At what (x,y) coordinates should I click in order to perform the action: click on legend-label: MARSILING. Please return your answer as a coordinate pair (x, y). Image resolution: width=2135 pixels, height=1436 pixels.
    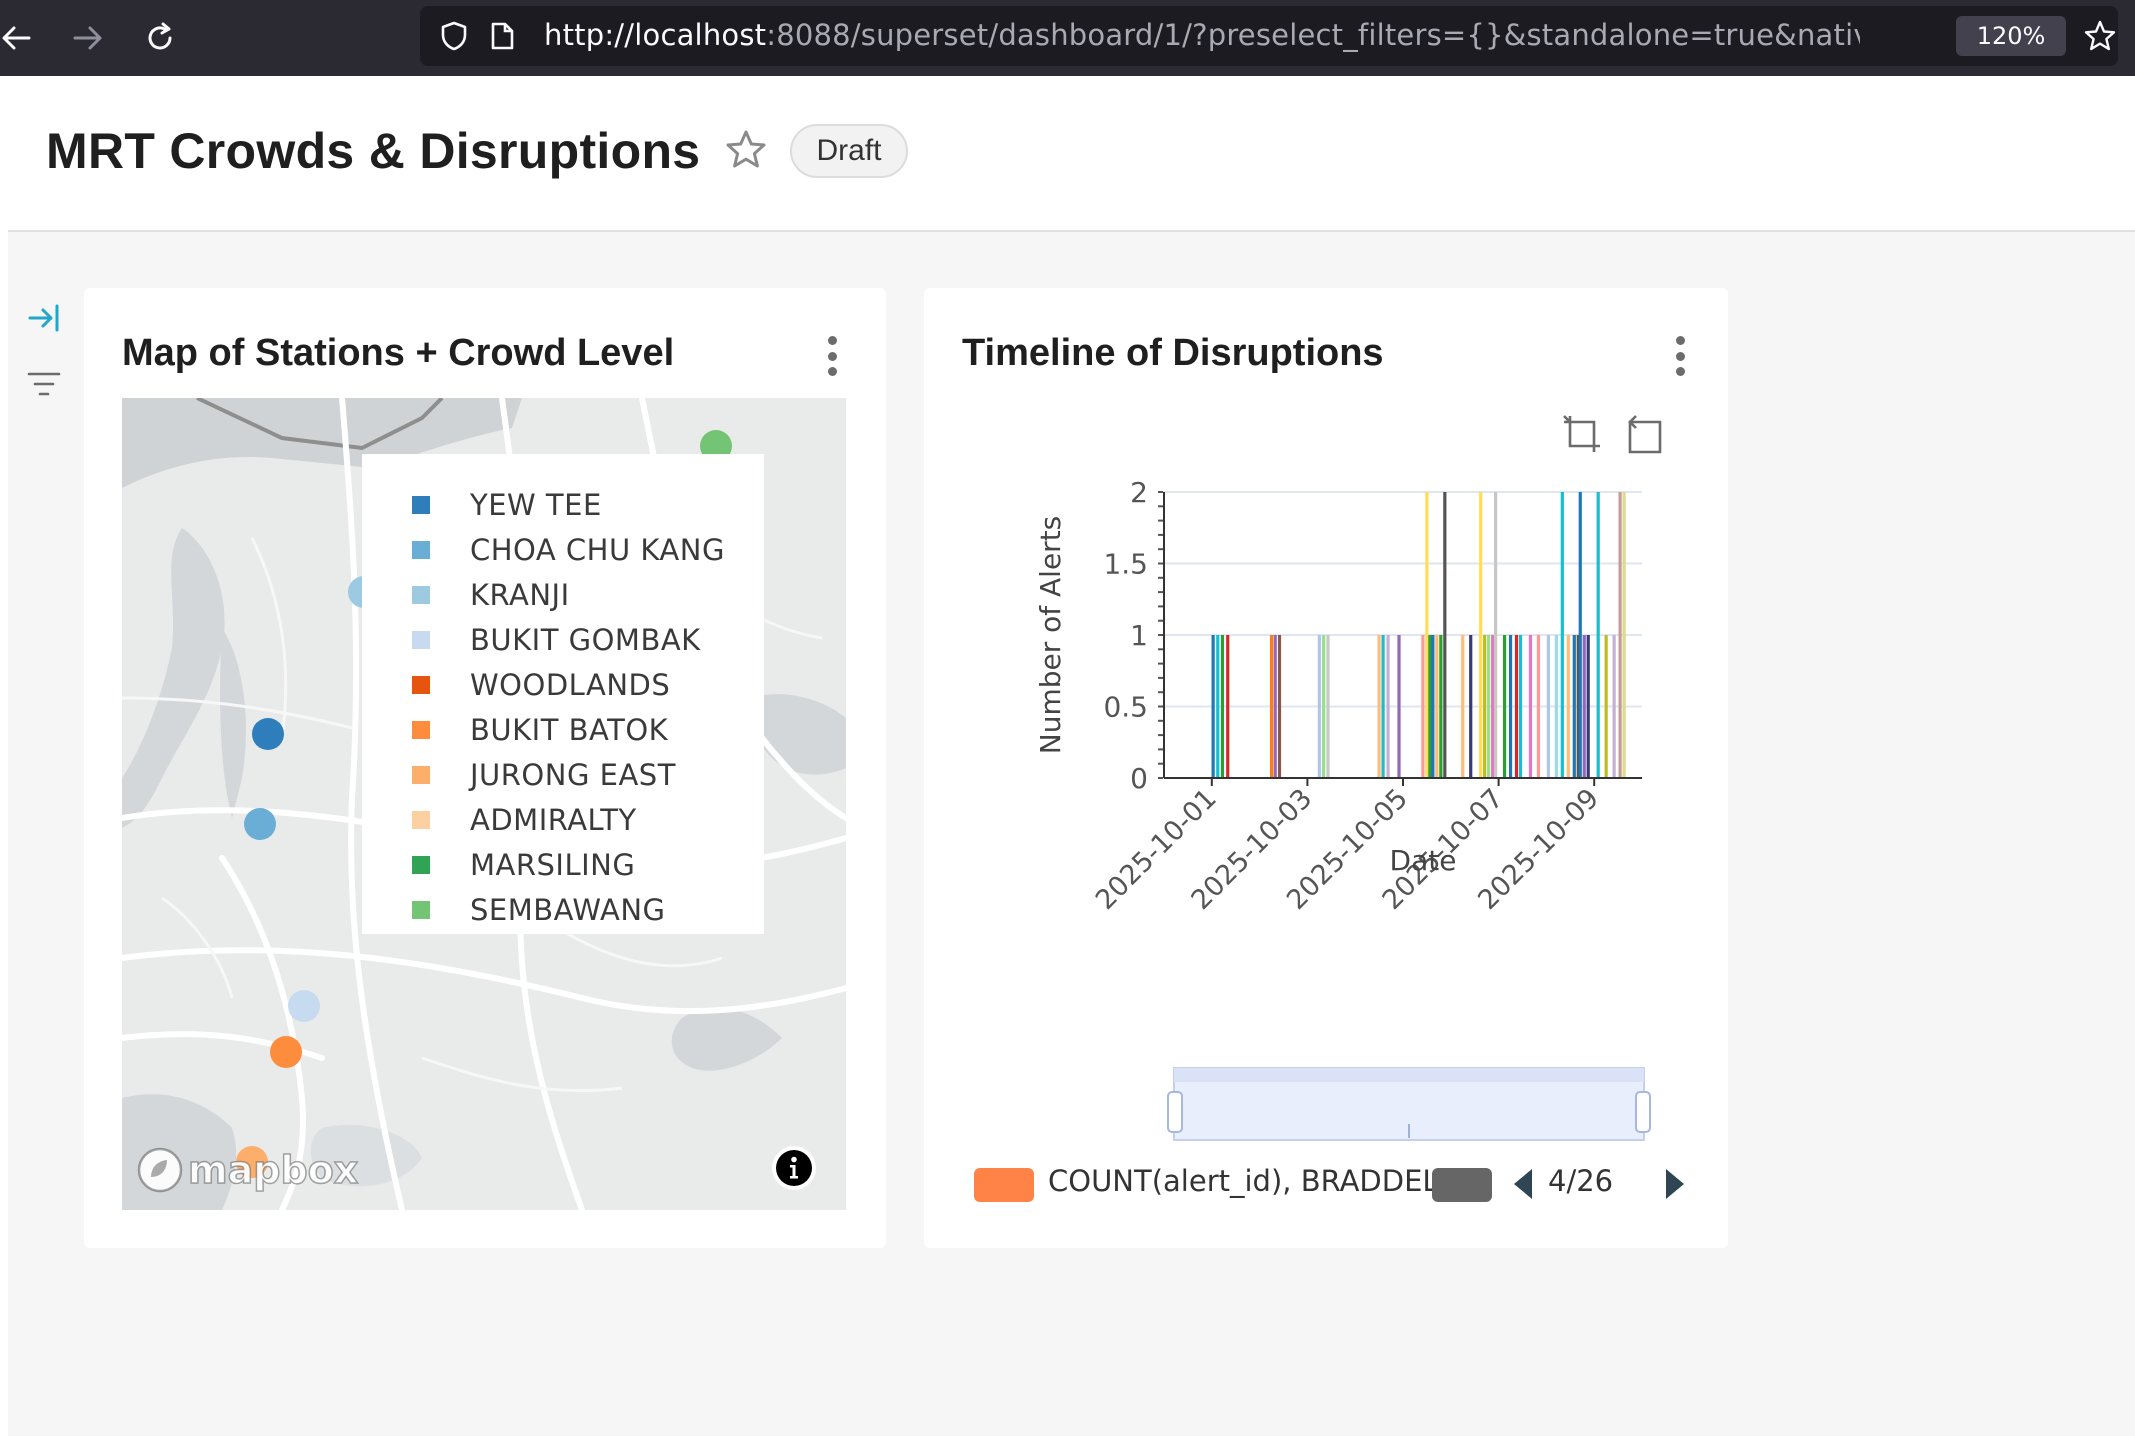
    Looking at the image, I should click on (553, 865).